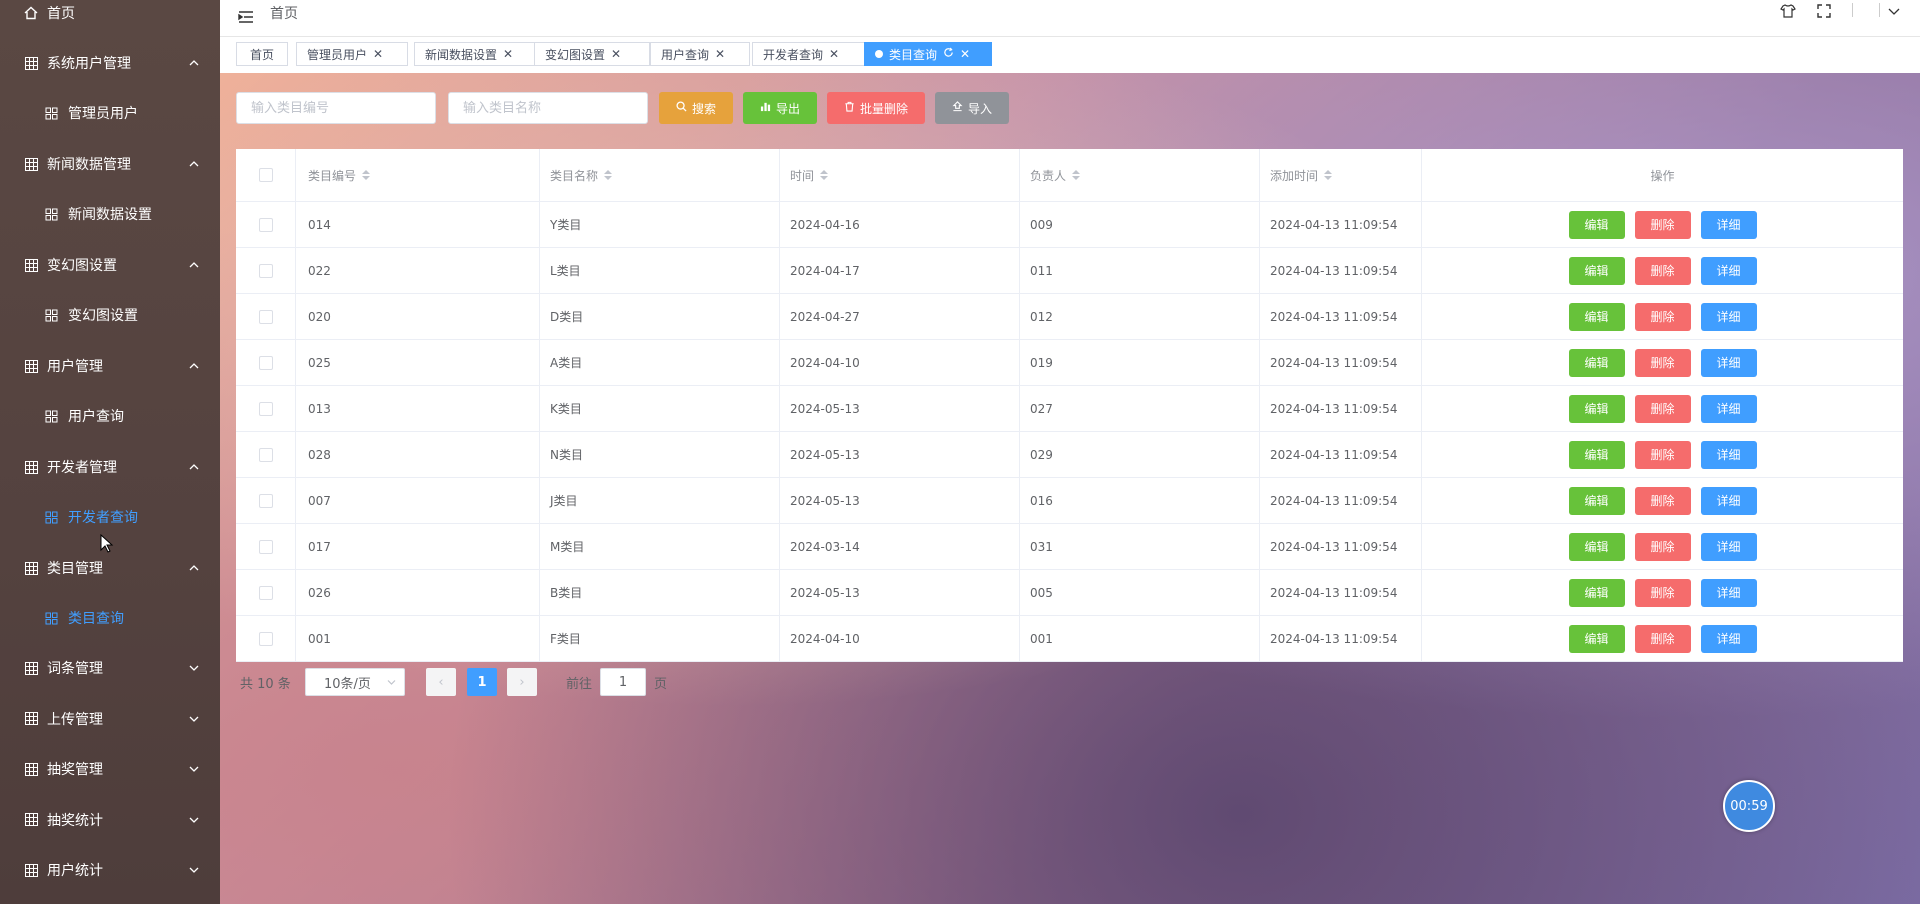 This screenshot has height=904, width=1920. Describe the element at coordinates (1140, 175) in the screenshot. I see `header-owner: 负责人` at that location.